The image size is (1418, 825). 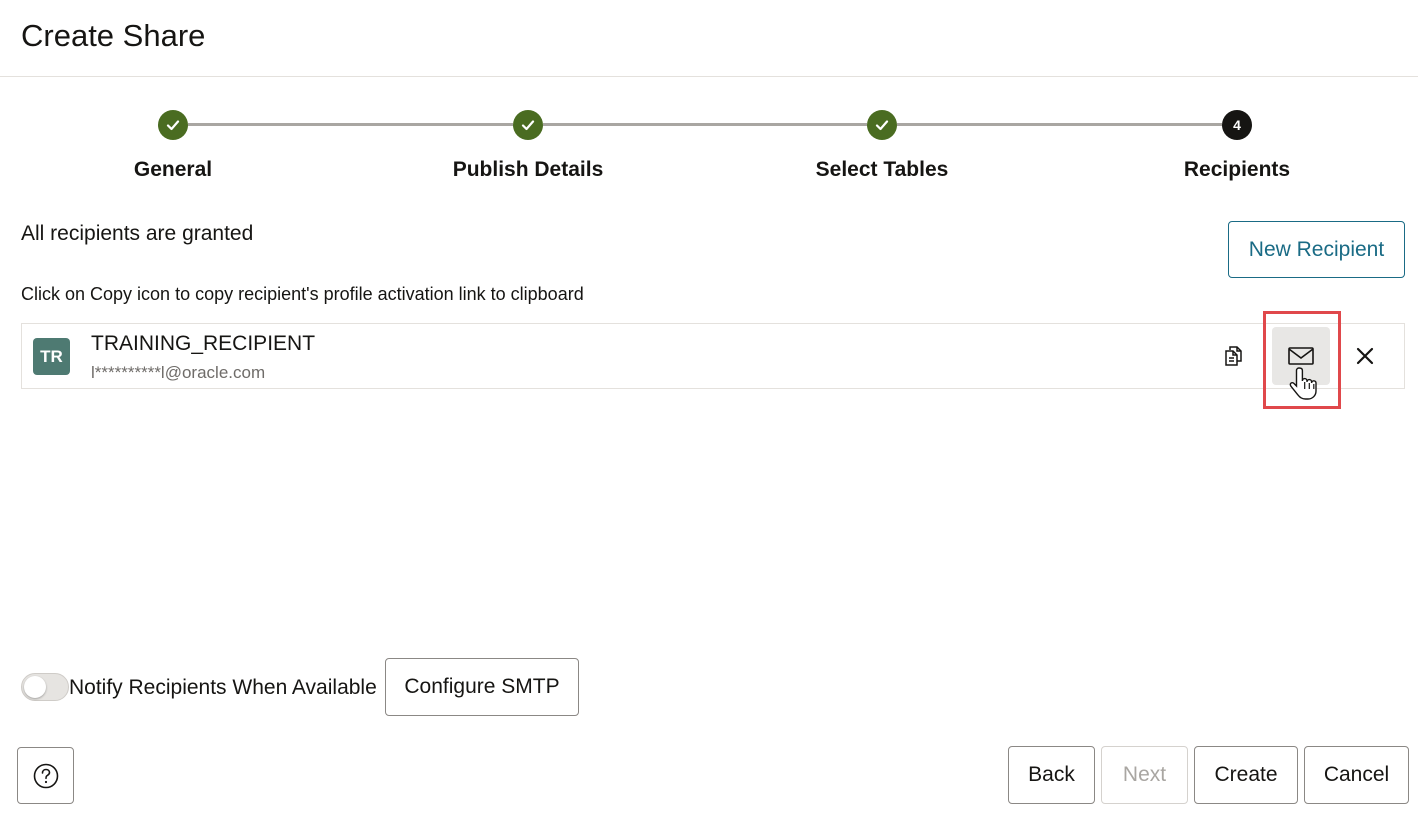 I want to click on step-general-check-icon, so click(x=173, y=125).